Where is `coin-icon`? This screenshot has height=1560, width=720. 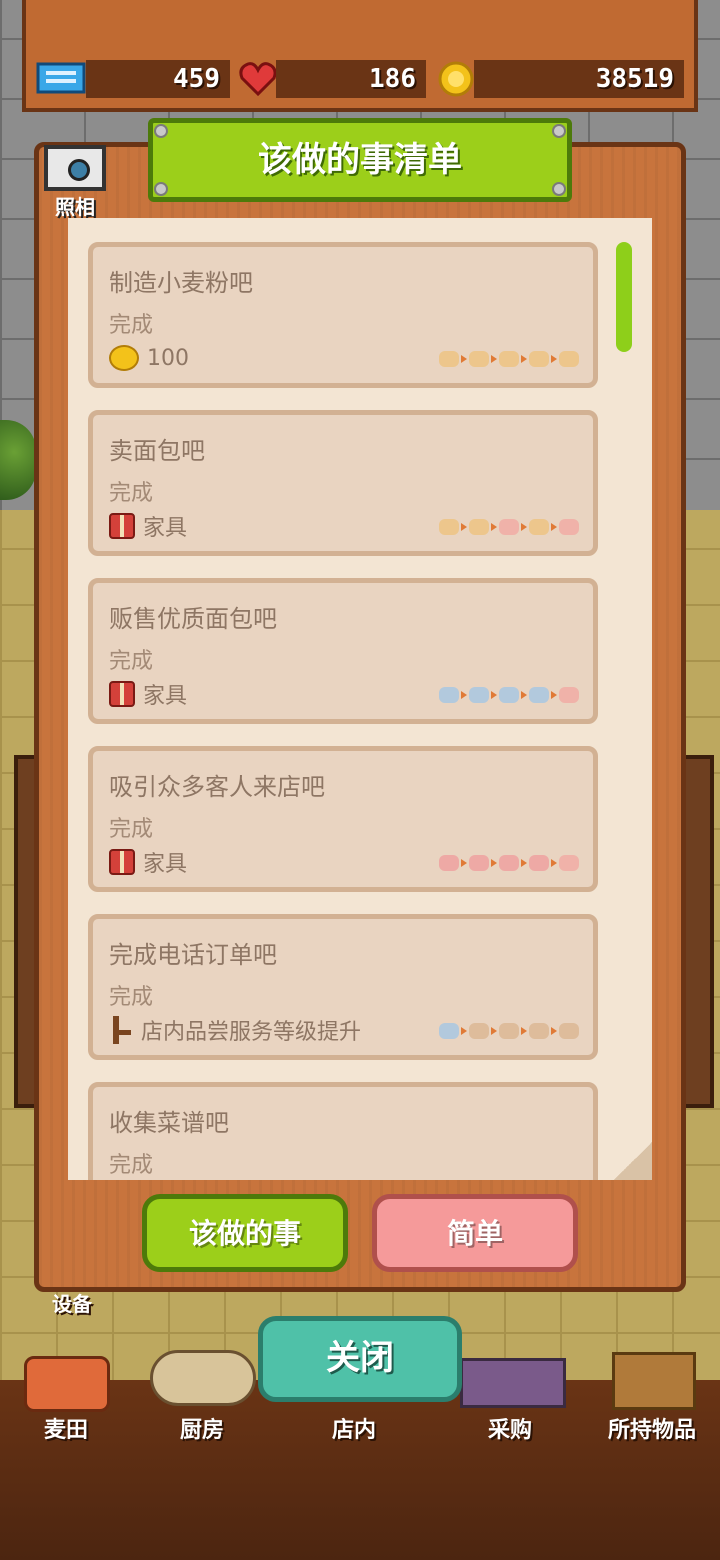
coin-icon is located at coordinates (456, 79).